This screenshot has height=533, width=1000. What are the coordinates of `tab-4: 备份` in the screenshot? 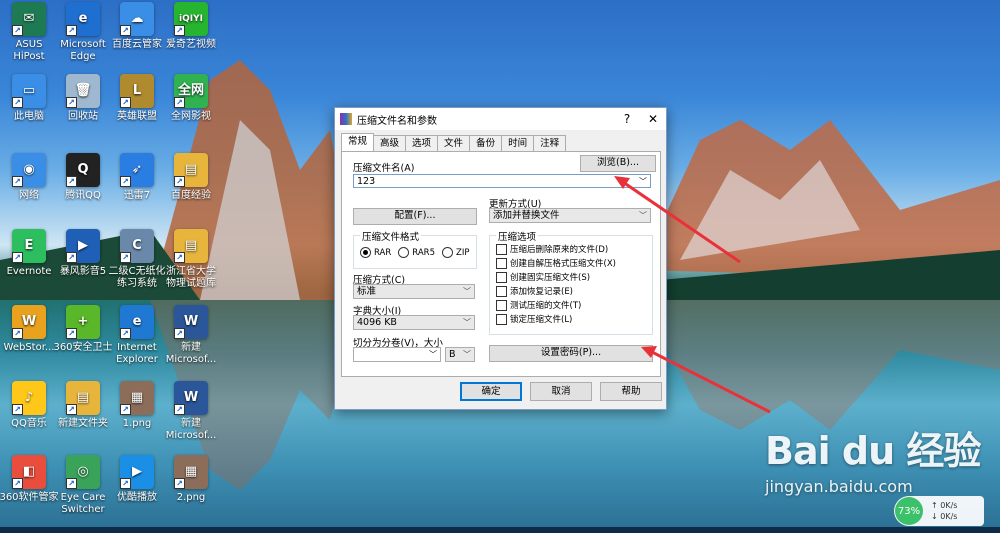 It's located at (486, 143).